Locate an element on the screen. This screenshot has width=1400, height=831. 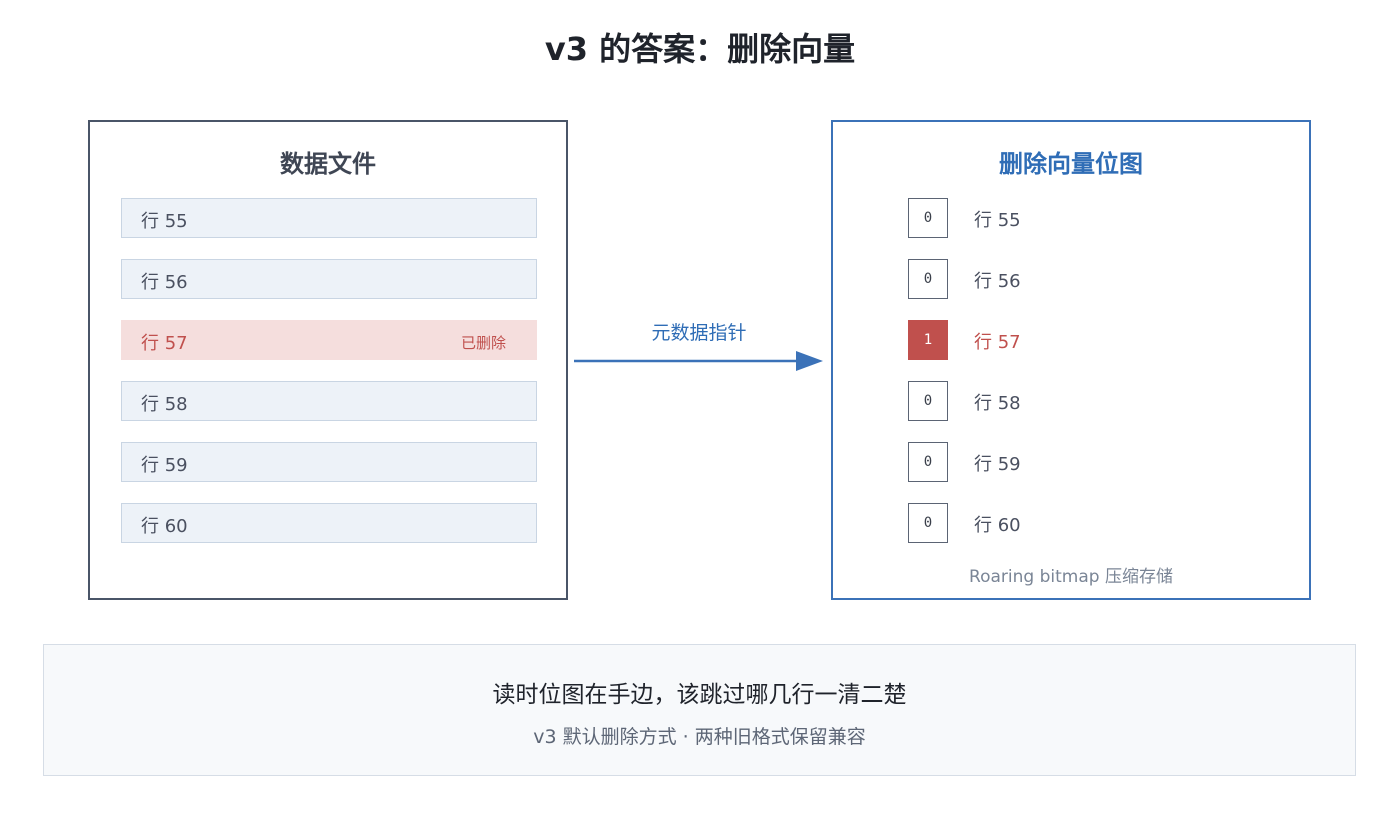
bitmap-note: Roaring bitmap 压缩存储 is located at coordinates (1071, 577).